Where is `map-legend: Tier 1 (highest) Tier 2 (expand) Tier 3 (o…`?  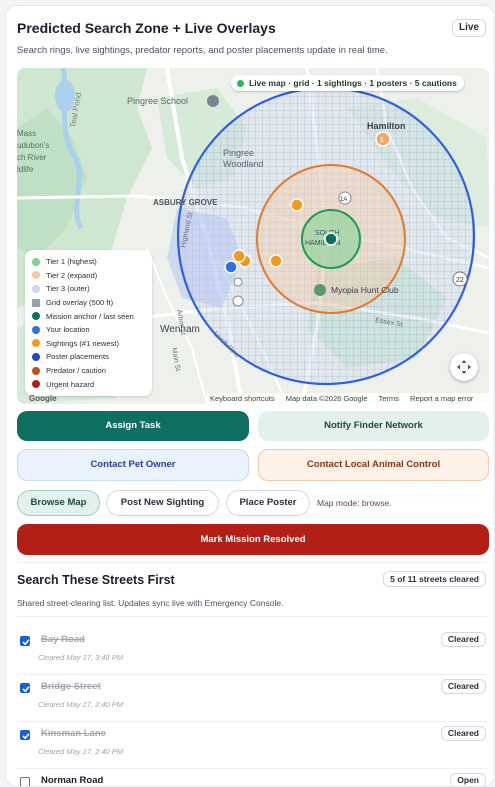
map-legend: Tier 1 (highest) Tier 2 (expand) Tier 3 (o… is located at coordinates (88, 323).